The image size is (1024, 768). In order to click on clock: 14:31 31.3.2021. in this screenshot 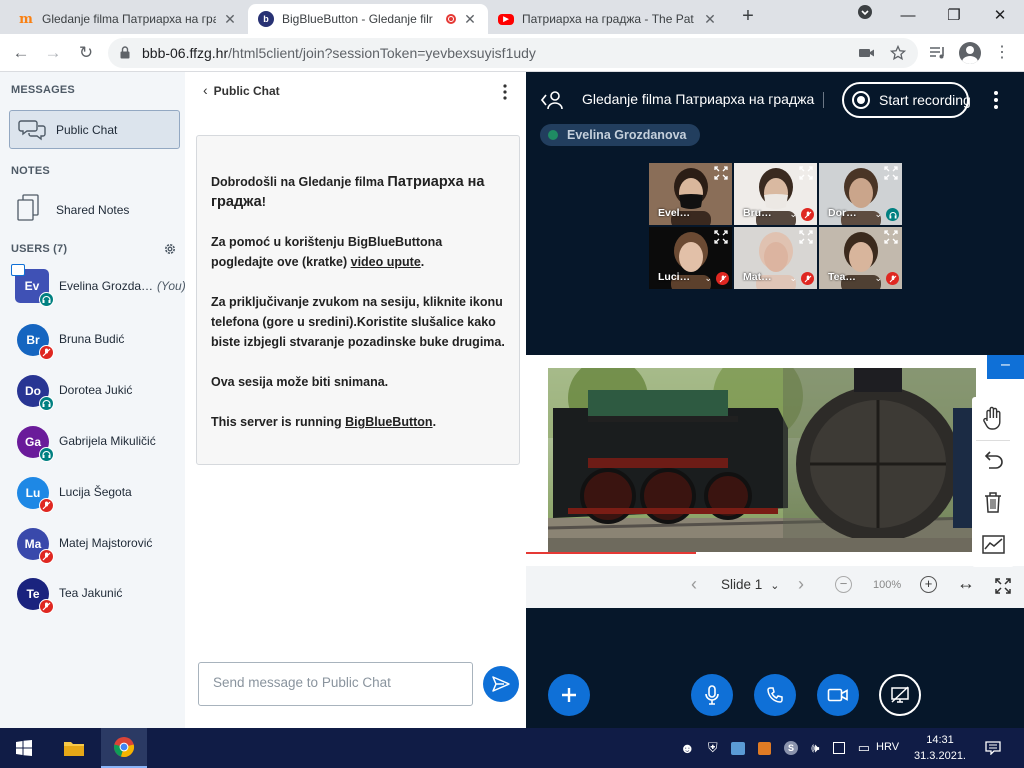, I will do `click(940, 748)`.